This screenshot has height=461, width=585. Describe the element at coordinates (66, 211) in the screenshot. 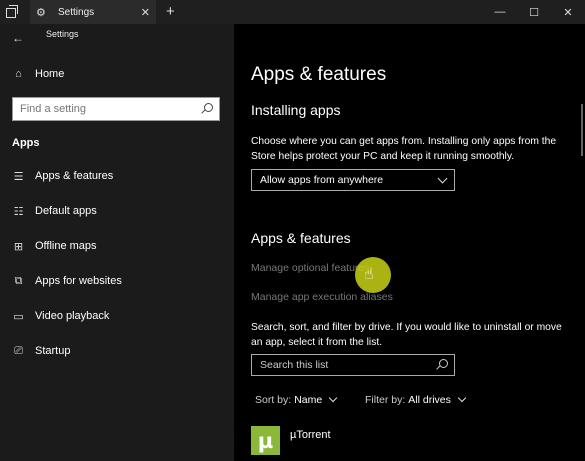

I see `sidebar-item-label: Default apps` at that location.